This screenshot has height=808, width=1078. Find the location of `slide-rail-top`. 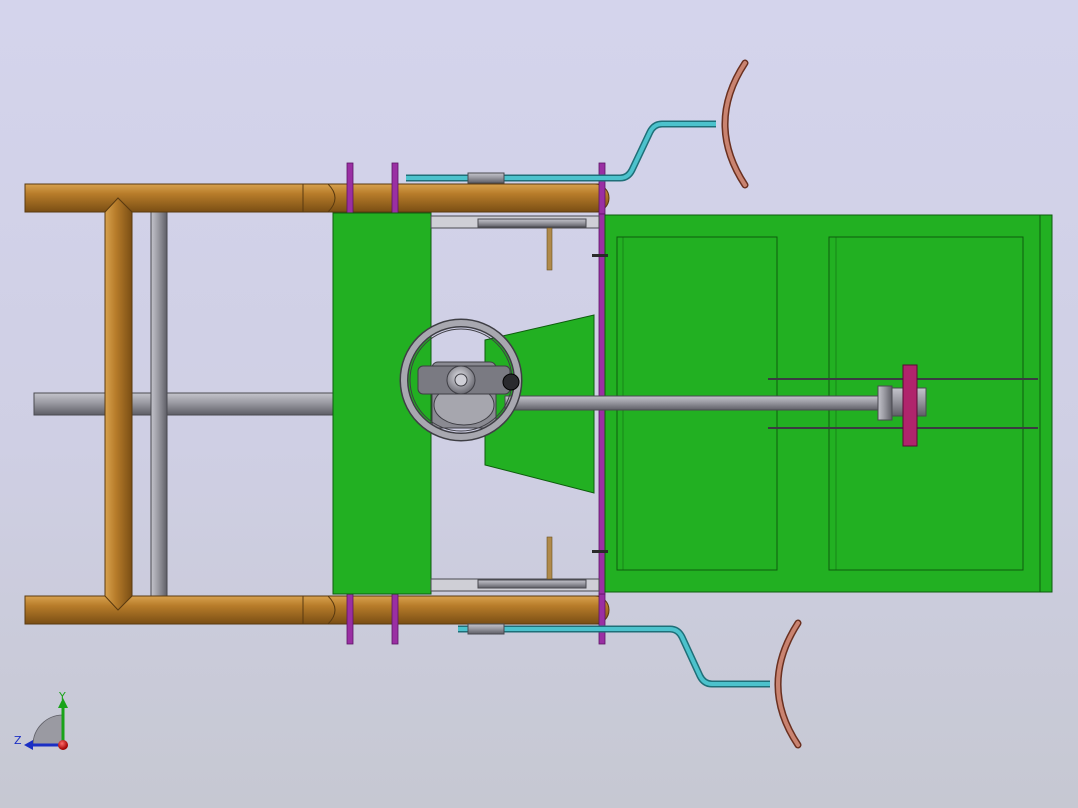

slide-rail-top is located at coordinates (515, 222).